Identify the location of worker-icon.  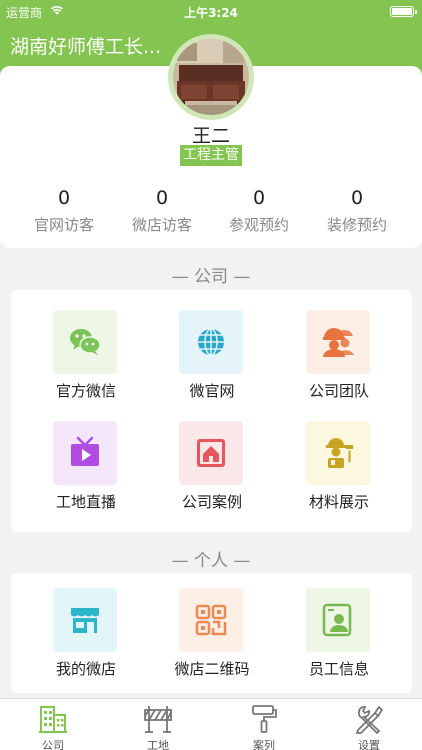
(339, 453).